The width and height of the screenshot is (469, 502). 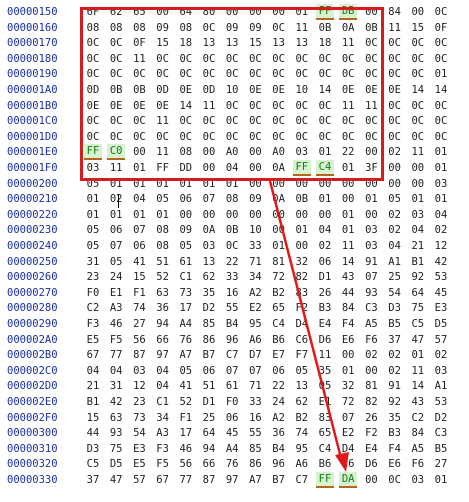 I want to click on hex-byte: 74, so click(x=139, y=308).